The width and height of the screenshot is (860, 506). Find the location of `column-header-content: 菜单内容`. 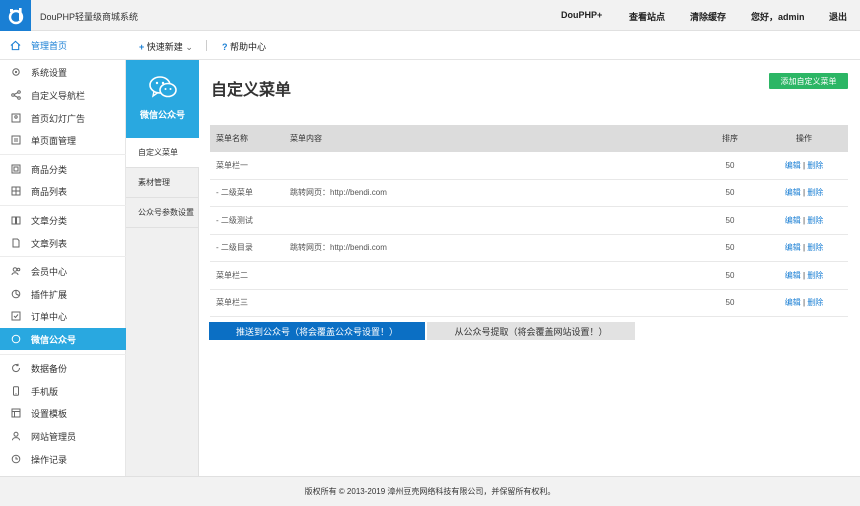

column-header-content: 菜单内容 is located at coordinates (306, 138).